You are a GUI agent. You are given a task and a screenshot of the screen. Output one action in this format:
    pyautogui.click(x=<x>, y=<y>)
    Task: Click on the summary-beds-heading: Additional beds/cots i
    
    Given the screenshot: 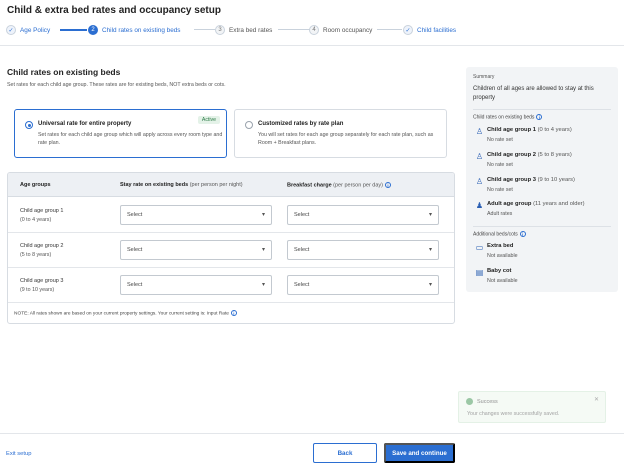 What is the action you would take?
    pyautogui.click(x=499, y=234)
    